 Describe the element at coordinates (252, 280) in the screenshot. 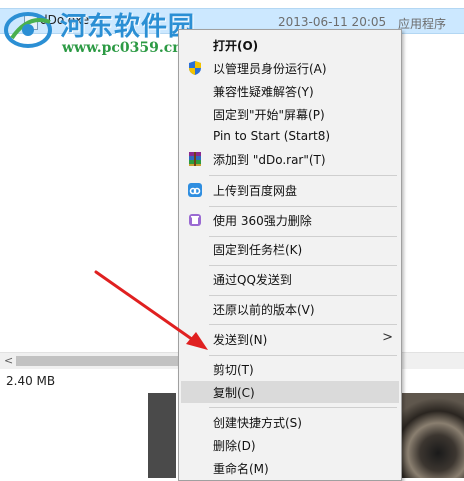

I see `menu-item-label: 通过QQ发送到` at that location.